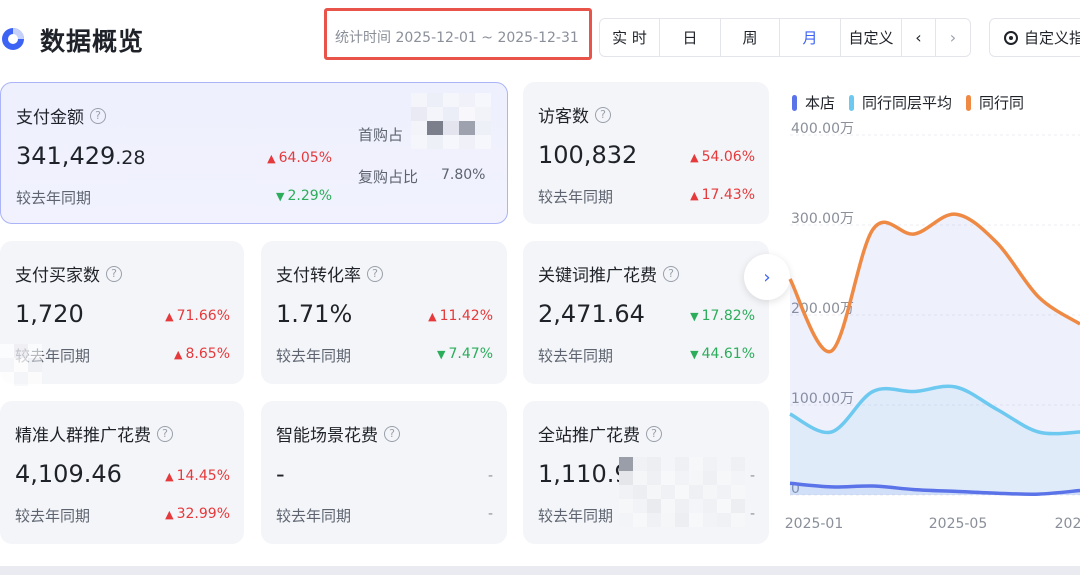 This screenshot has width=1080, height=575. Describe the element at coordinates (646, 153) in the screenshot. I see `metric-card-visitors: 访客数 ? 100,832 ▲ 54.06% 较去年同期 ▲ 17.43%` at that location.